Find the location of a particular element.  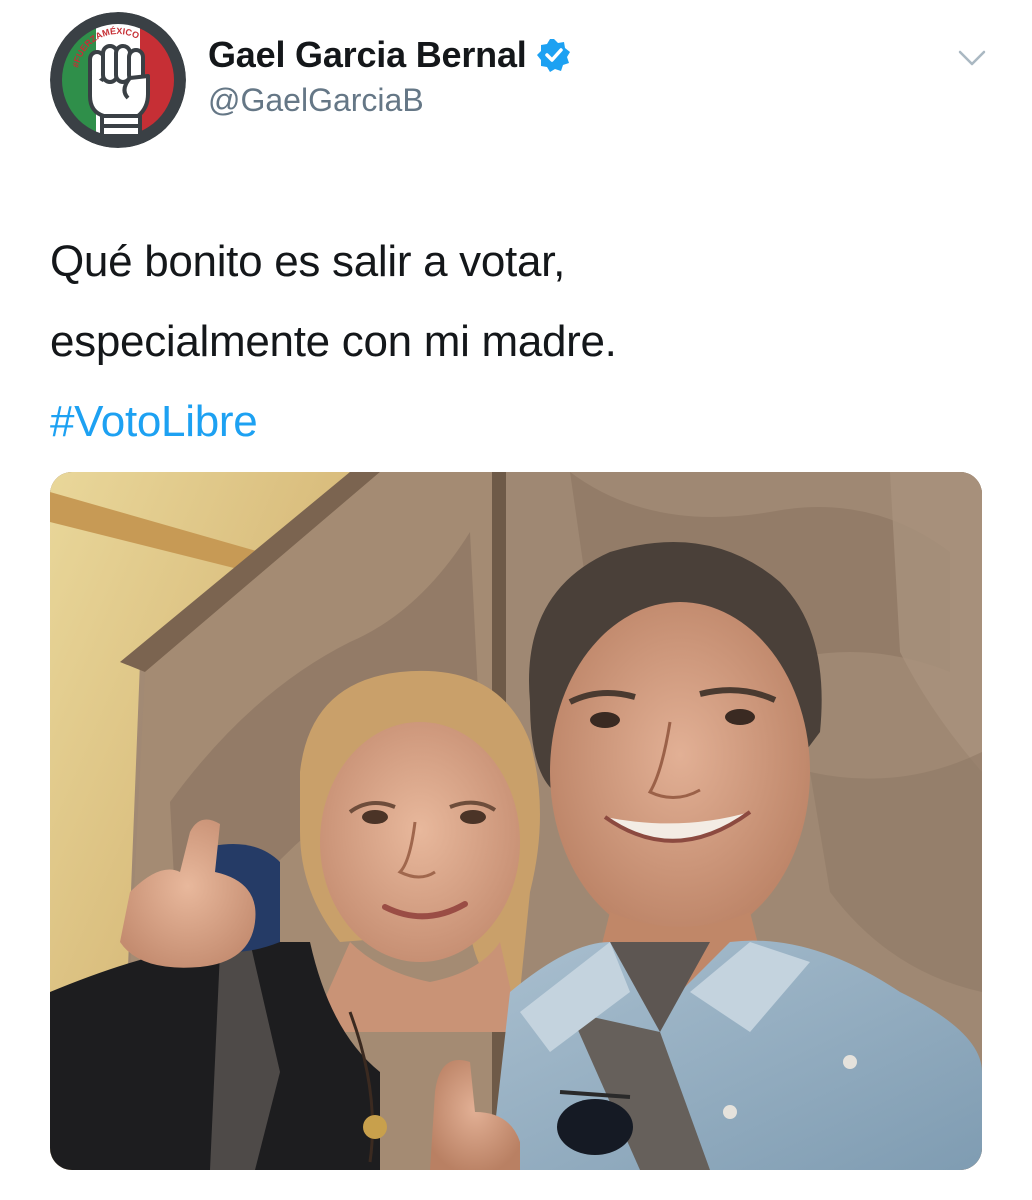

author-handle: @GaelGarciaB is located at coordinates (316, 100).